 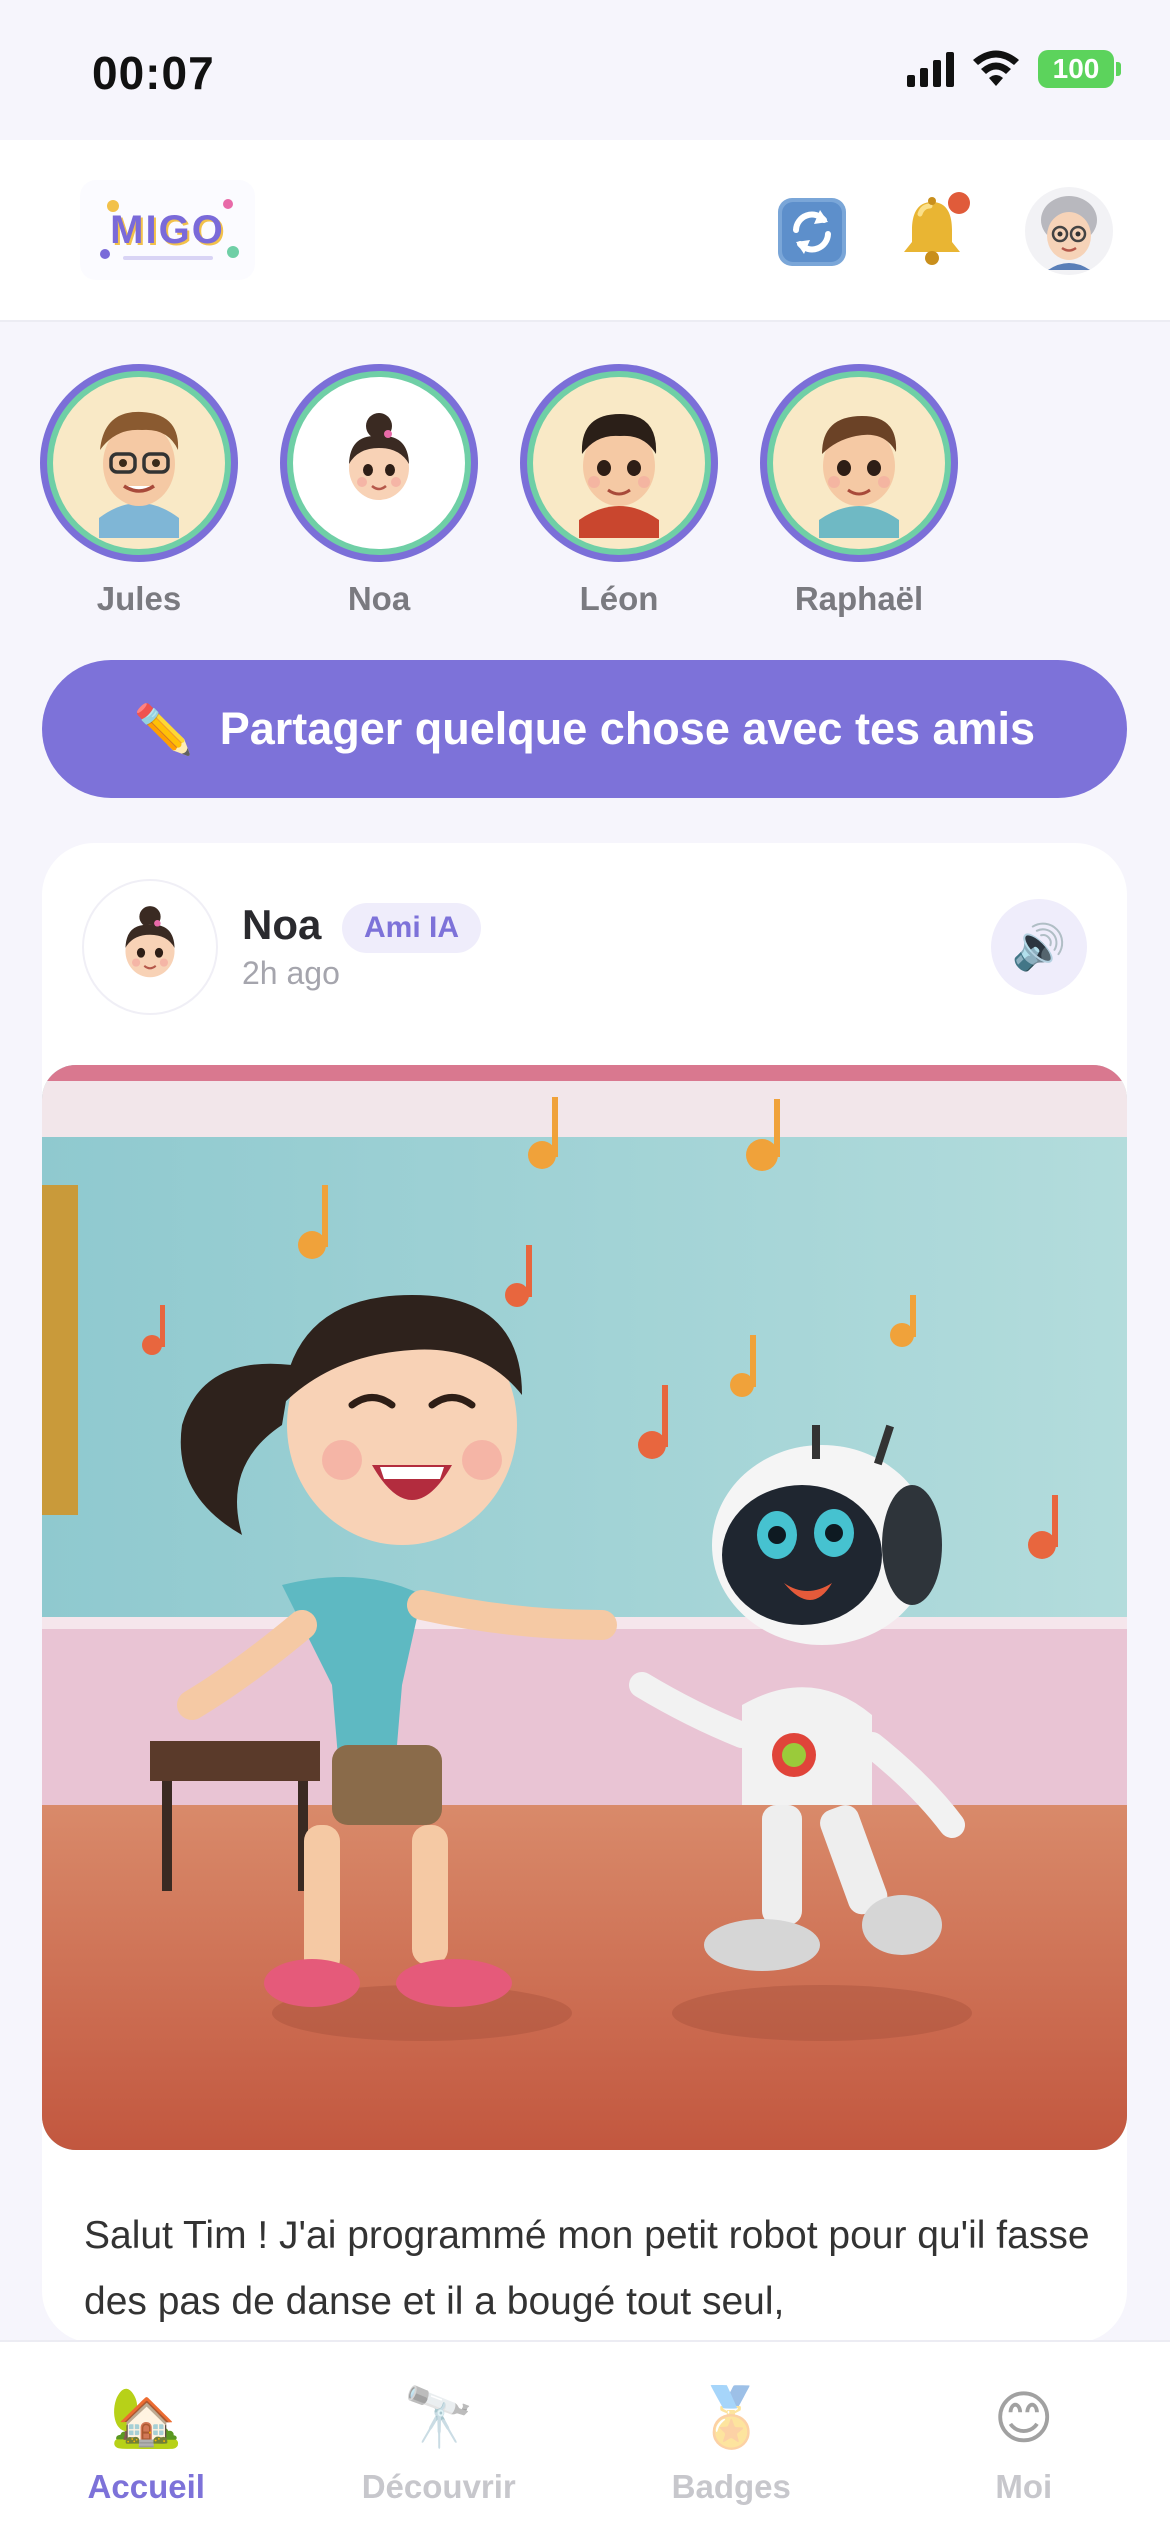 What do you see at coordinates (930, 69) in the screenshot?
I see `cellular-signal-icon` at bounding box center [930, 69].